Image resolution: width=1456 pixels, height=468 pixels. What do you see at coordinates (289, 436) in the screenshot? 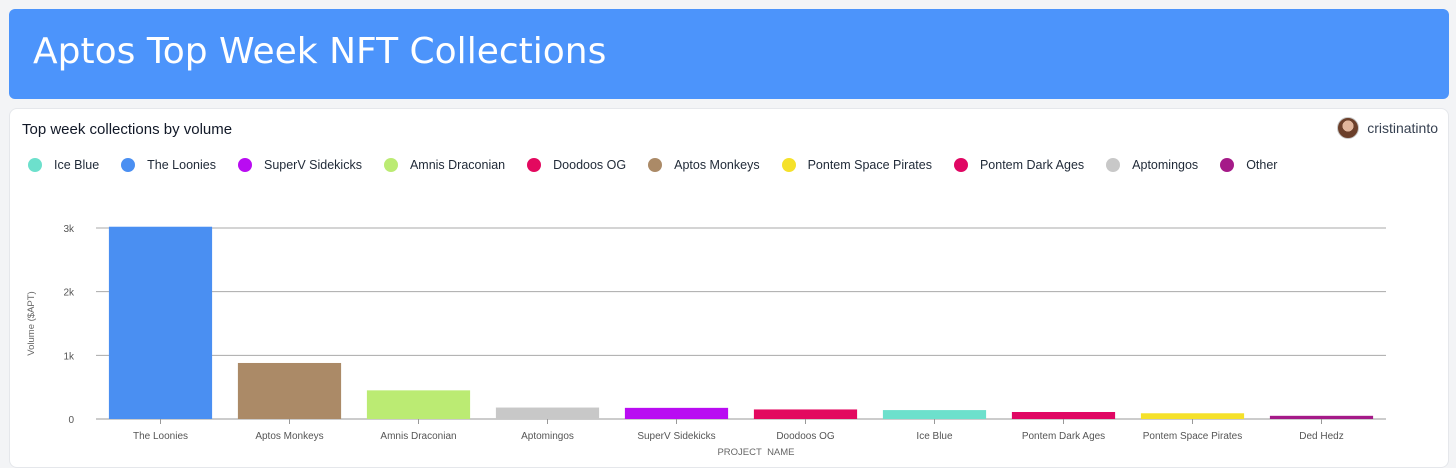
I see `x-tick-label: Aptos Monkeys` at bounding box center [289, 436].